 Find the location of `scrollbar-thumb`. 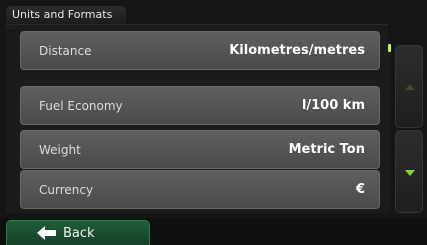

scrollbar-thumb is located at coordinates (389, 48).